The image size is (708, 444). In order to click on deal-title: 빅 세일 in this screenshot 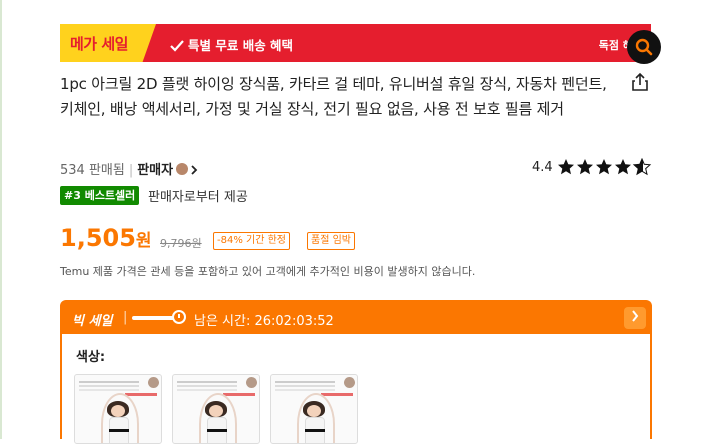, I will do `click(92, 321)`.